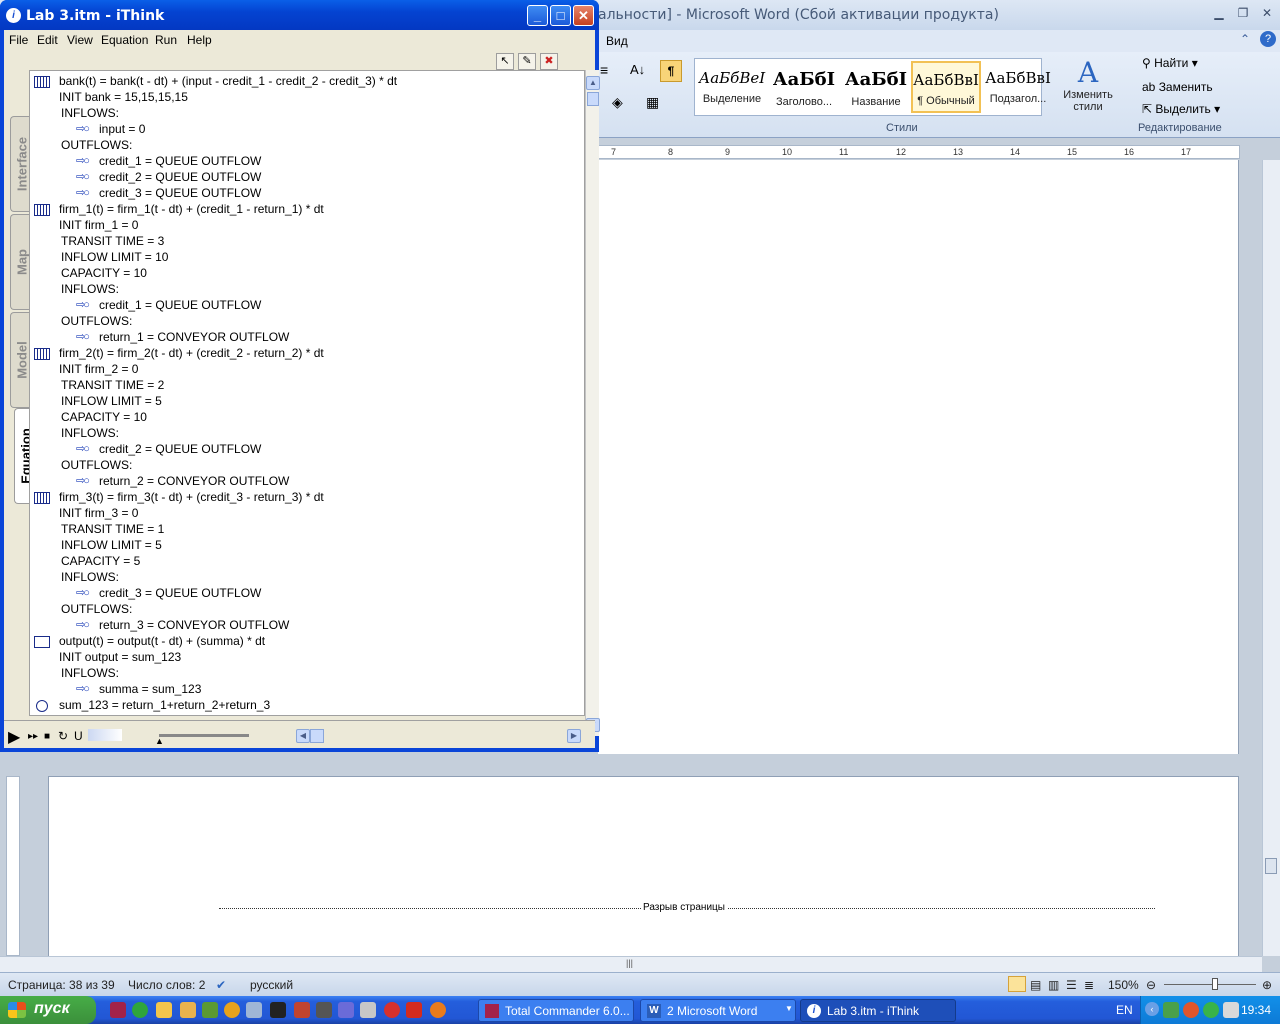 This screenshot has height=1024, width=1280. I want to click on equation-line: TRANSIT TIME = 1, so click(300, 530).